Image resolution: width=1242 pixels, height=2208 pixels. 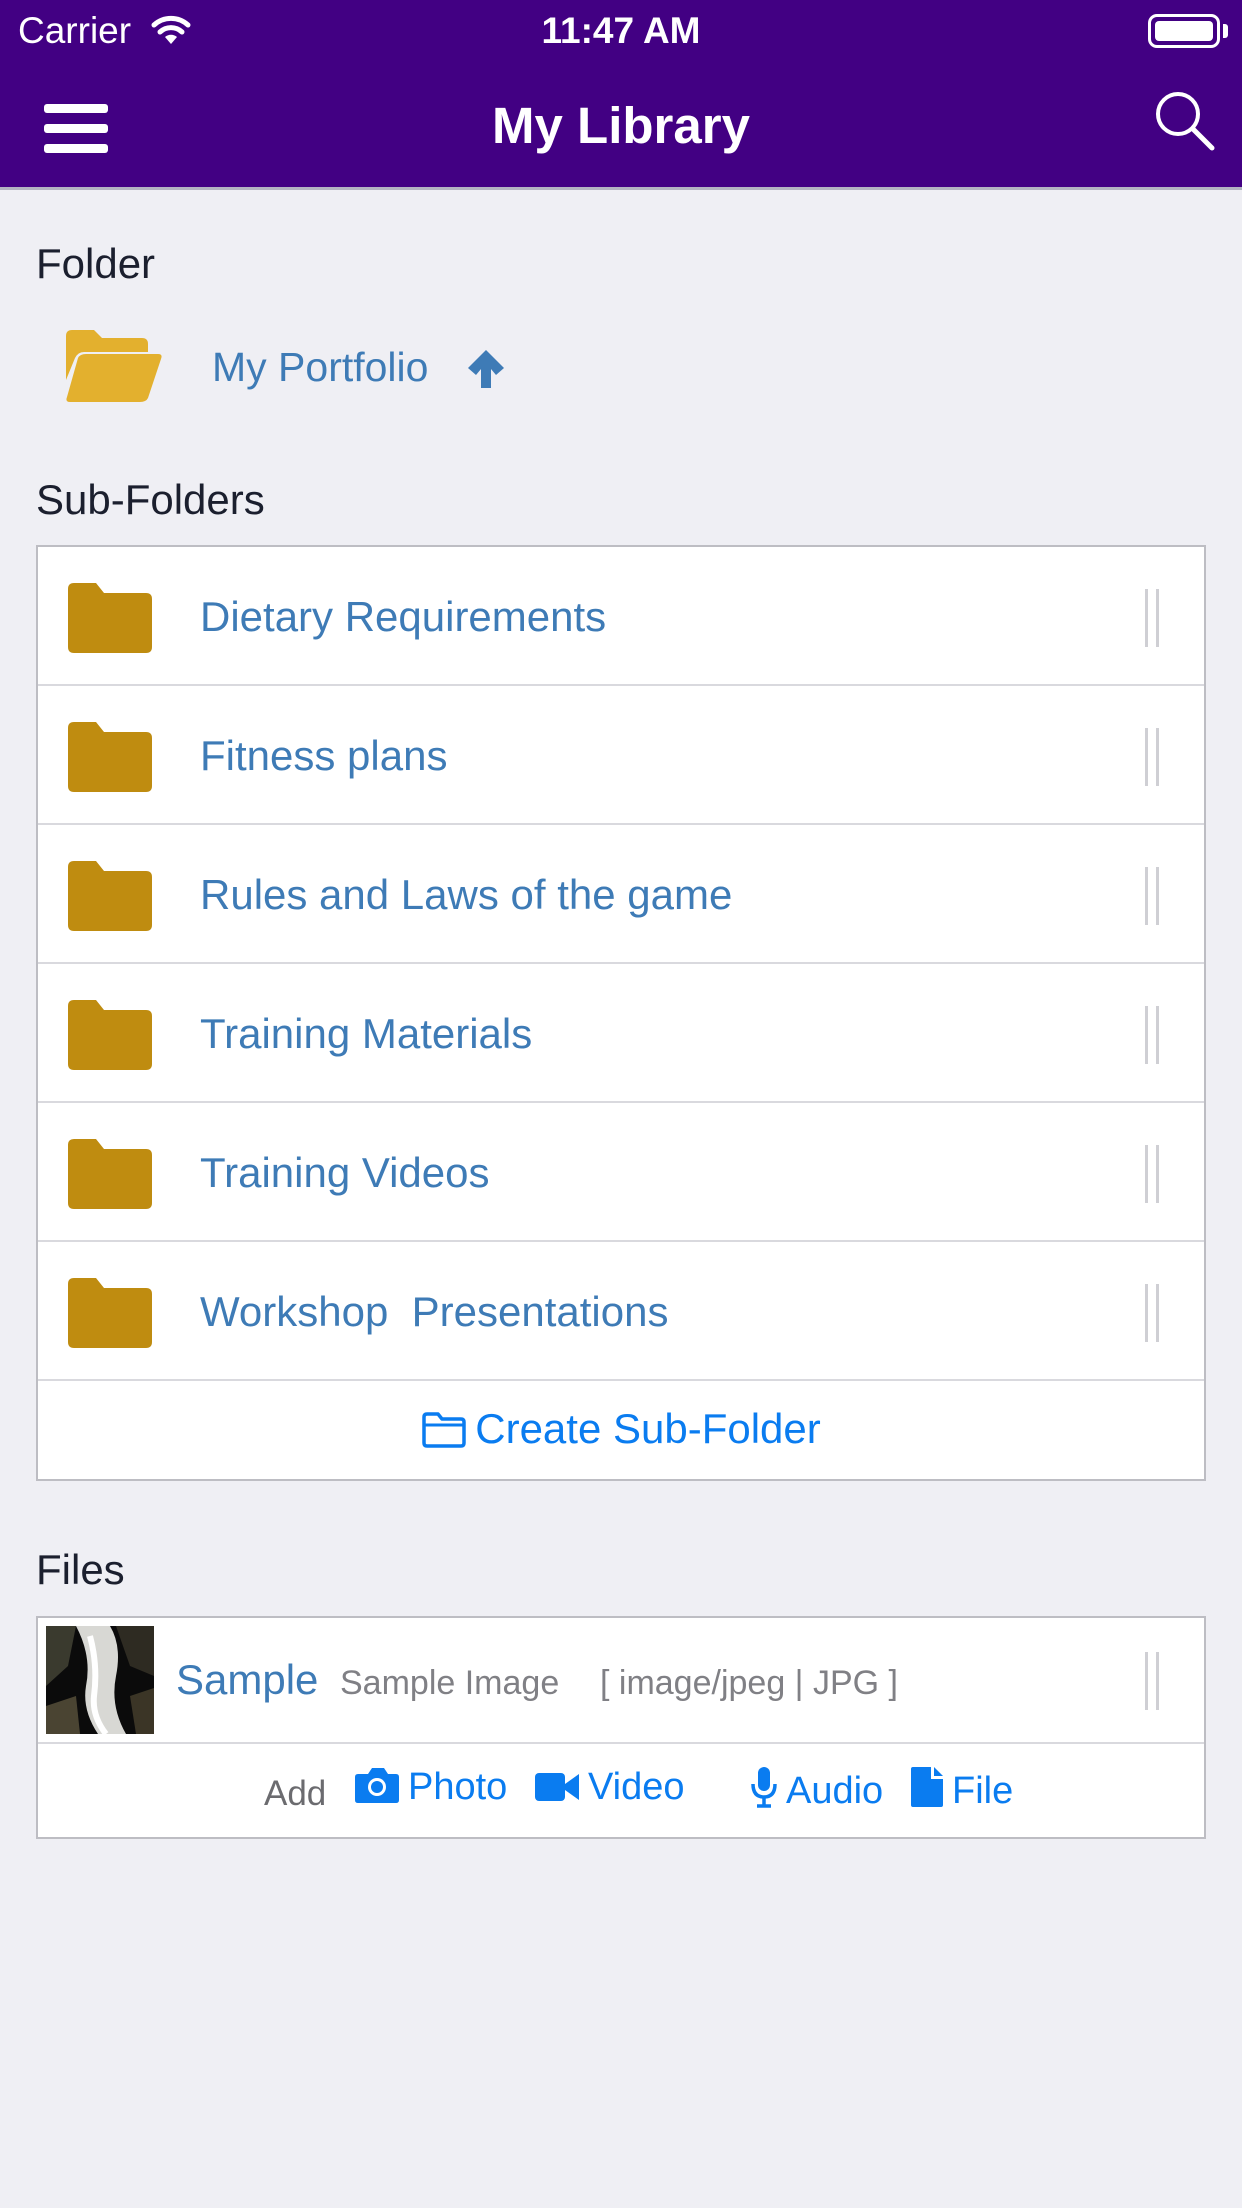 I want to click on create-subfolder-label: Create Sub-Folder, so click(x=648, y=1428).